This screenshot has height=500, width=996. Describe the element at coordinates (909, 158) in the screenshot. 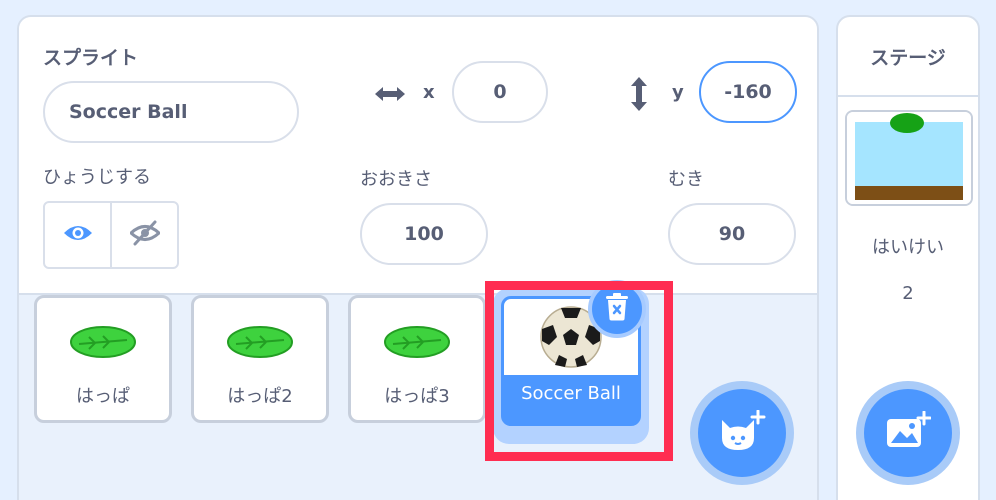

I see `stage-thumbnail` at that location.